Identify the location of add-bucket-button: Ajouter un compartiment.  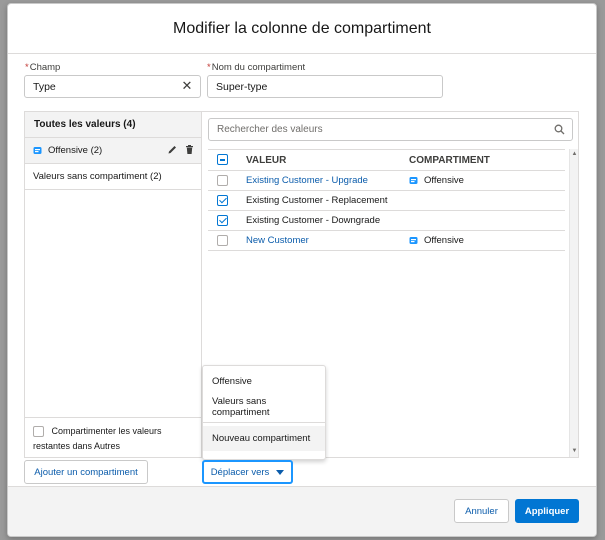
(86, 472).